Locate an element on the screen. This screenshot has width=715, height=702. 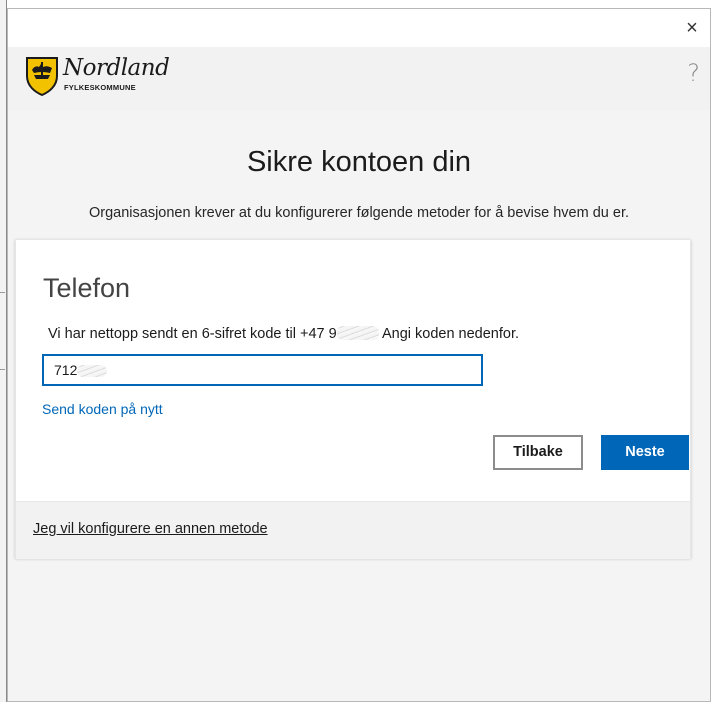
instructions-suffix: Angi koden nedenfor. is located at coordinates (450, 334).